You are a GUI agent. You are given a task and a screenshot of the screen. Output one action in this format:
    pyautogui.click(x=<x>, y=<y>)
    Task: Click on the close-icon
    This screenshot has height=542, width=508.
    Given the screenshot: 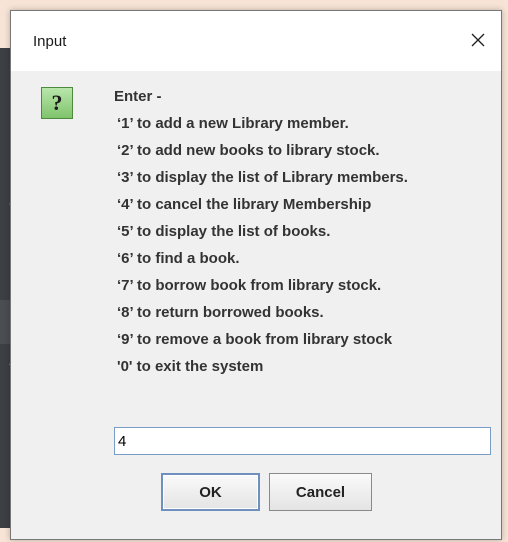 What is the action you would take?
    pyautogui.click(x=478, y=40)
    